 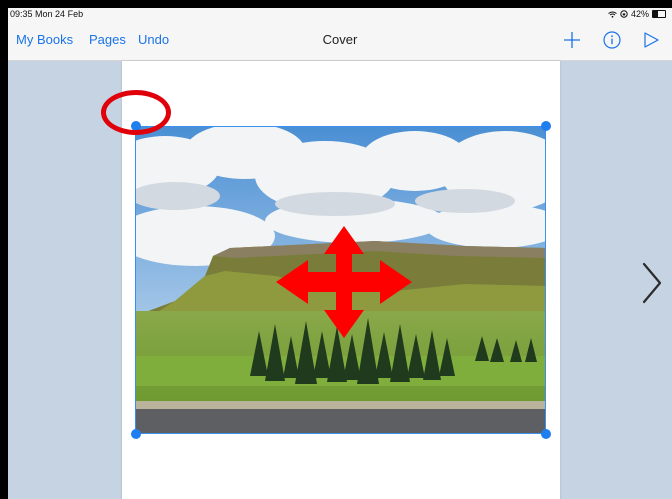 What do you see at coordinates (639, 14) in the screenshot?
I see `battery-percent: 42%` at bounding box center [639, 14].